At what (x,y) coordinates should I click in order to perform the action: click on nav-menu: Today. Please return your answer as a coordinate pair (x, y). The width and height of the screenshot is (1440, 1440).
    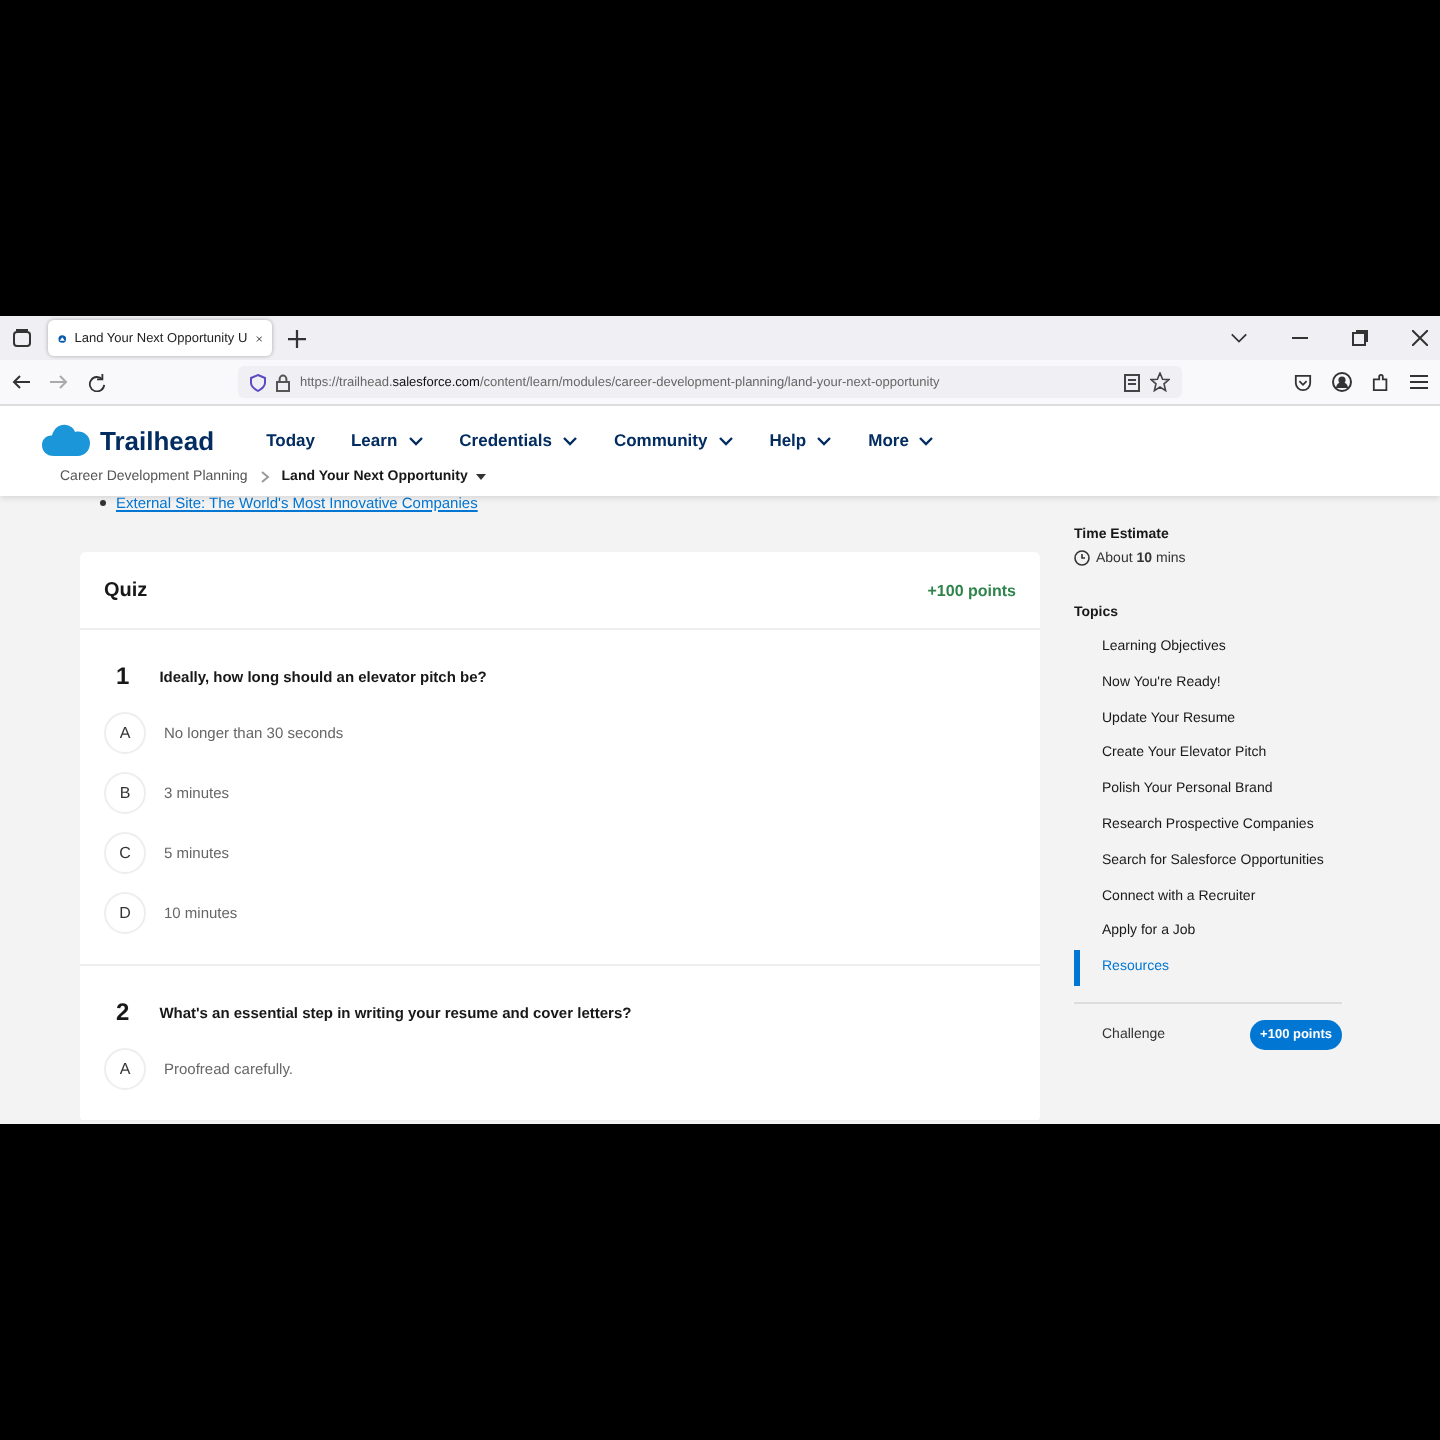
    Looking at the image, I should click on (290, 440).